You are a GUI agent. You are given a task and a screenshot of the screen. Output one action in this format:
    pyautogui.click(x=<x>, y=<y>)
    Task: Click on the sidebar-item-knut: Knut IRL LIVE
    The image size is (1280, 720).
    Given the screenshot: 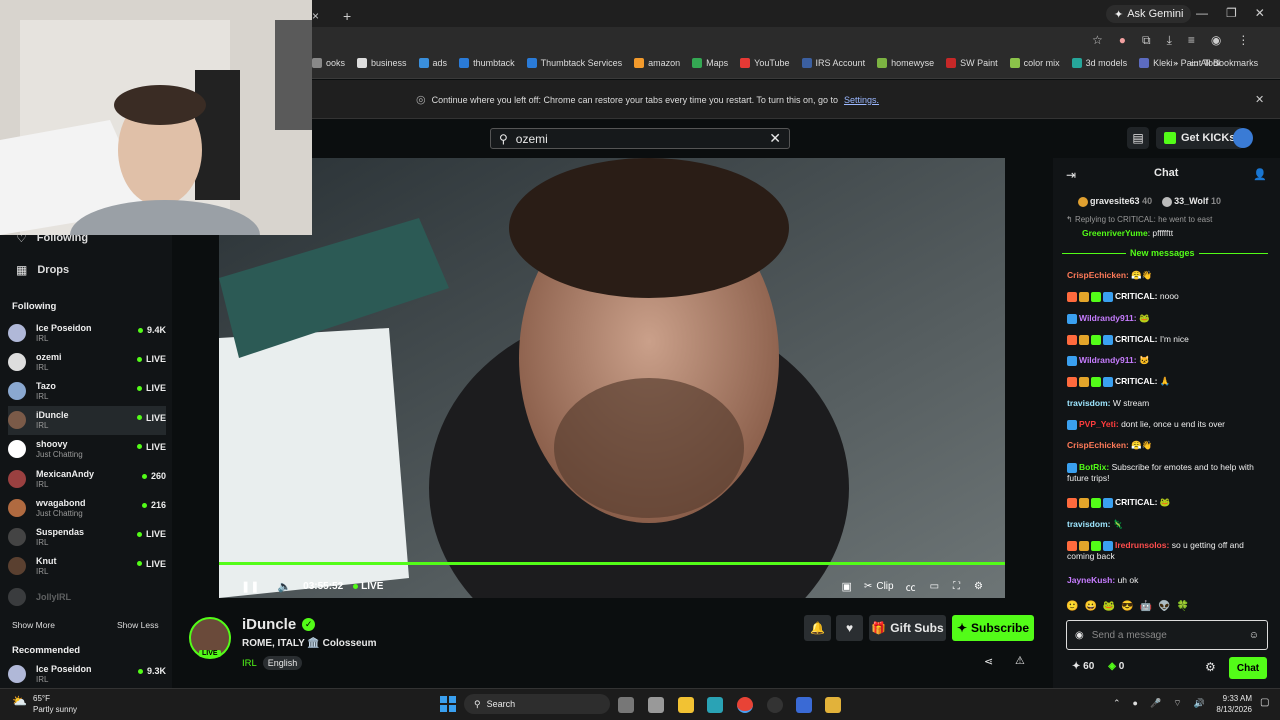 What is the action you would take?
    pyautogui.click(x=87, y=566)
    